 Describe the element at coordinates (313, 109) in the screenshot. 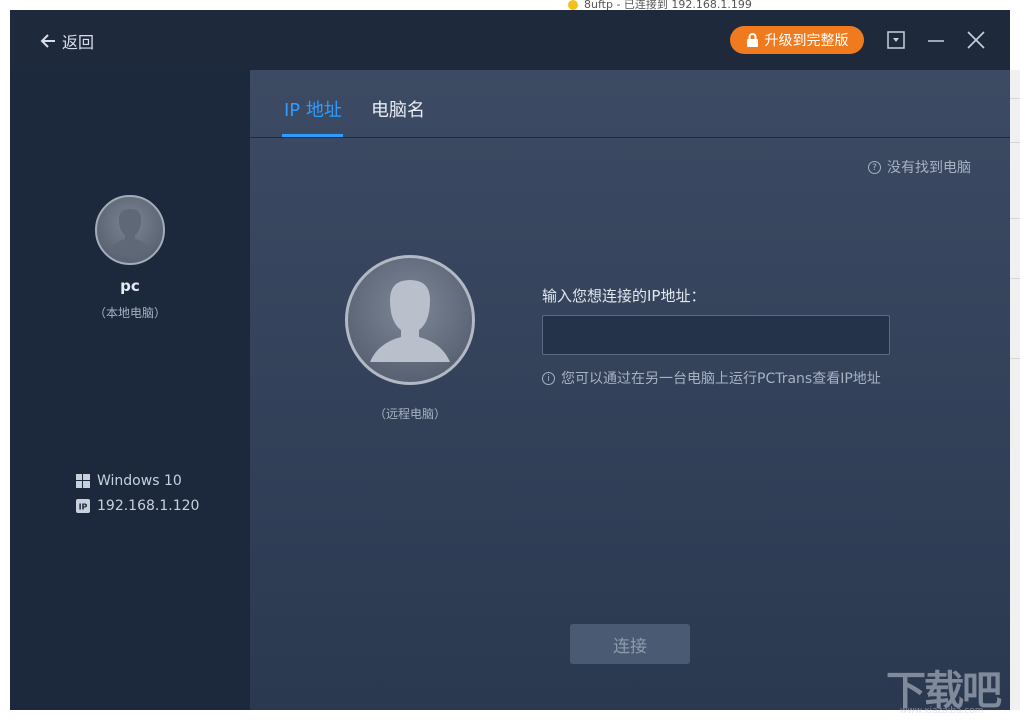

I see `tab-ip-address: IP 地址` at that location.